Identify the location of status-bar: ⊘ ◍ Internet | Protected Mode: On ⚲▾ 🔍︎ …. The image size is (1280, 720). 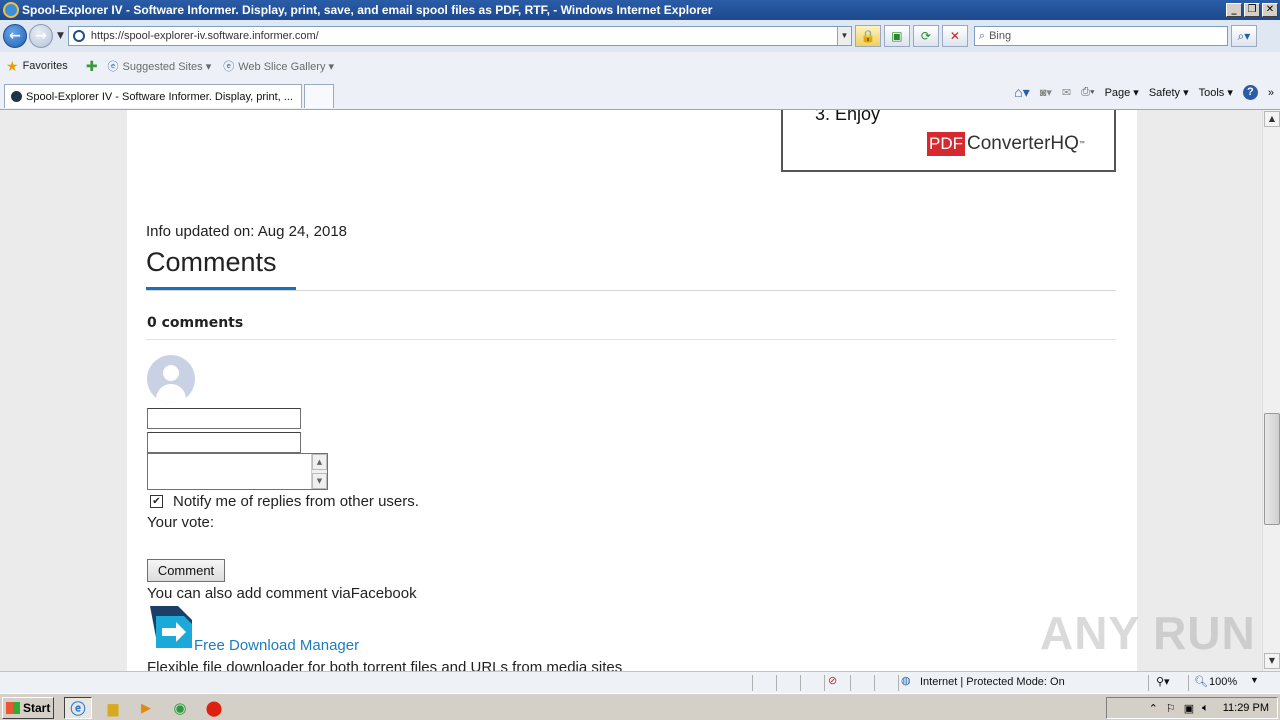
(640, 682).